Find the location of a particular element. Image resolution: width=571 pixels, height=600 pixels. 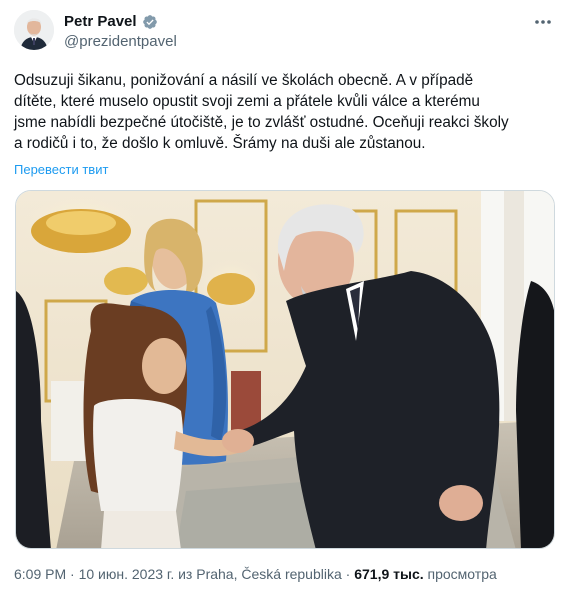

tweet-date: 10 июн. 2023 г. is located at coordinates (127, 574).